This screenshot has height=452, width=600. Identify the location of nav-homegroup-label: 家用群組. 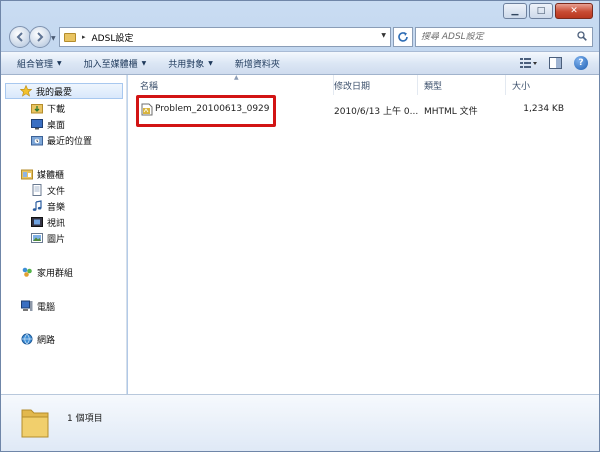
(55, 273).